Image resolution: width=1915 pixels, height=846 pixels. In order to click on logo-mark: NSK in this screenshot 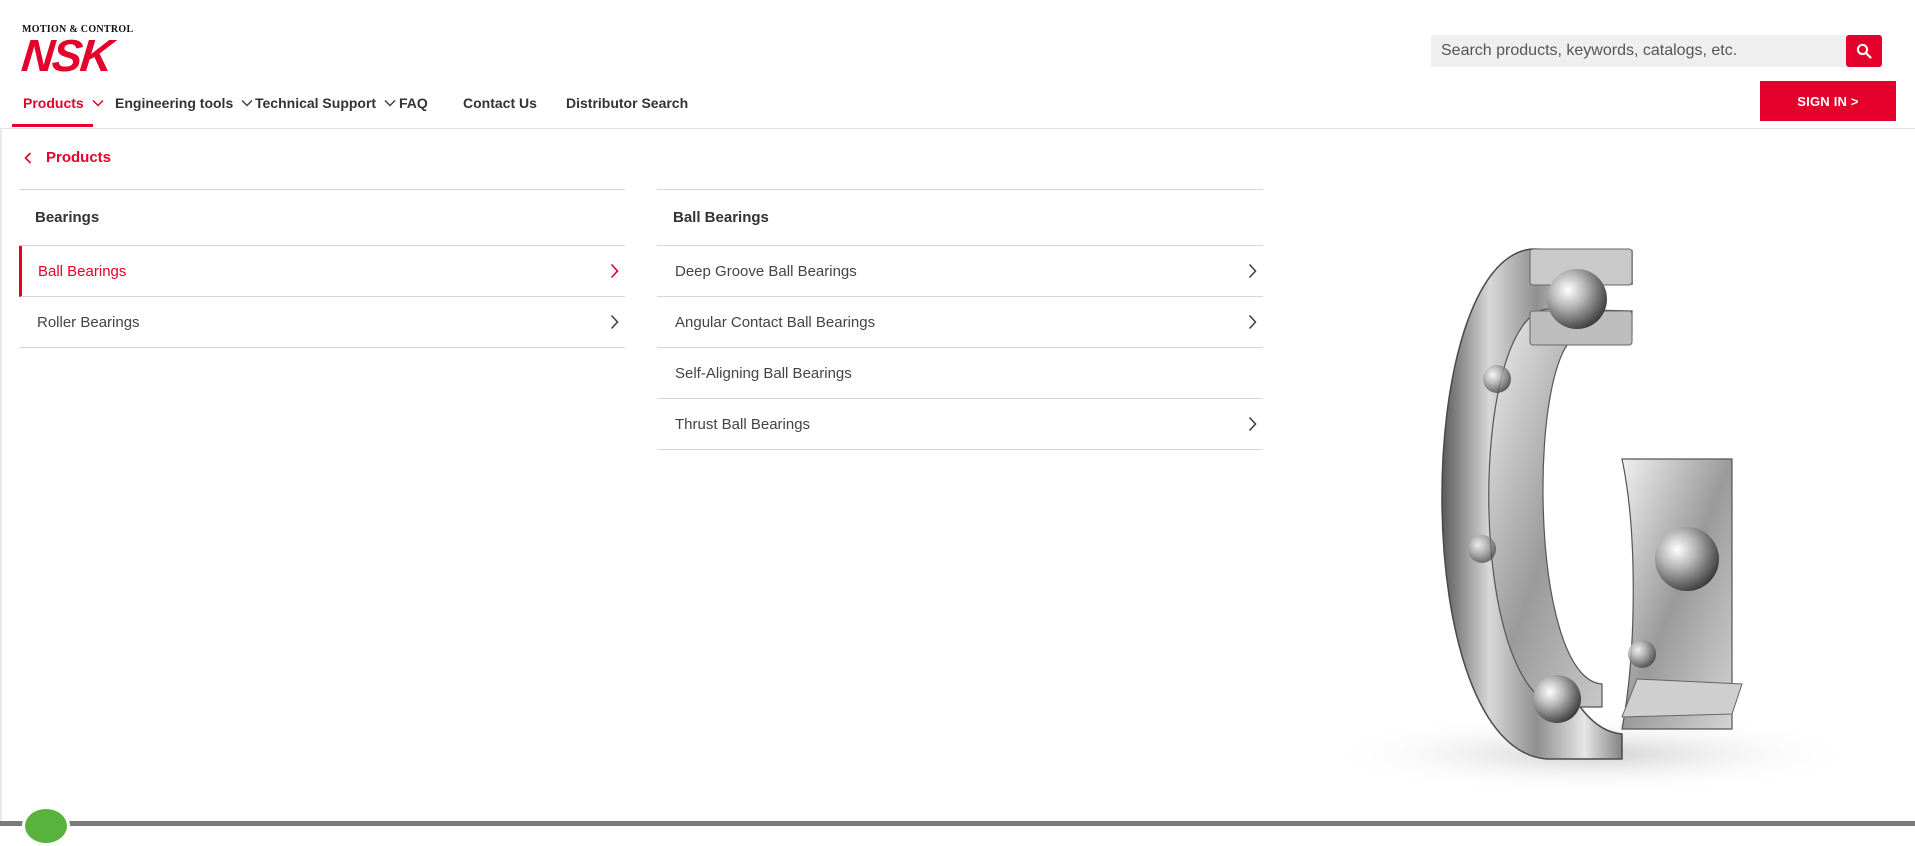, I will do `click(66, 55)`.